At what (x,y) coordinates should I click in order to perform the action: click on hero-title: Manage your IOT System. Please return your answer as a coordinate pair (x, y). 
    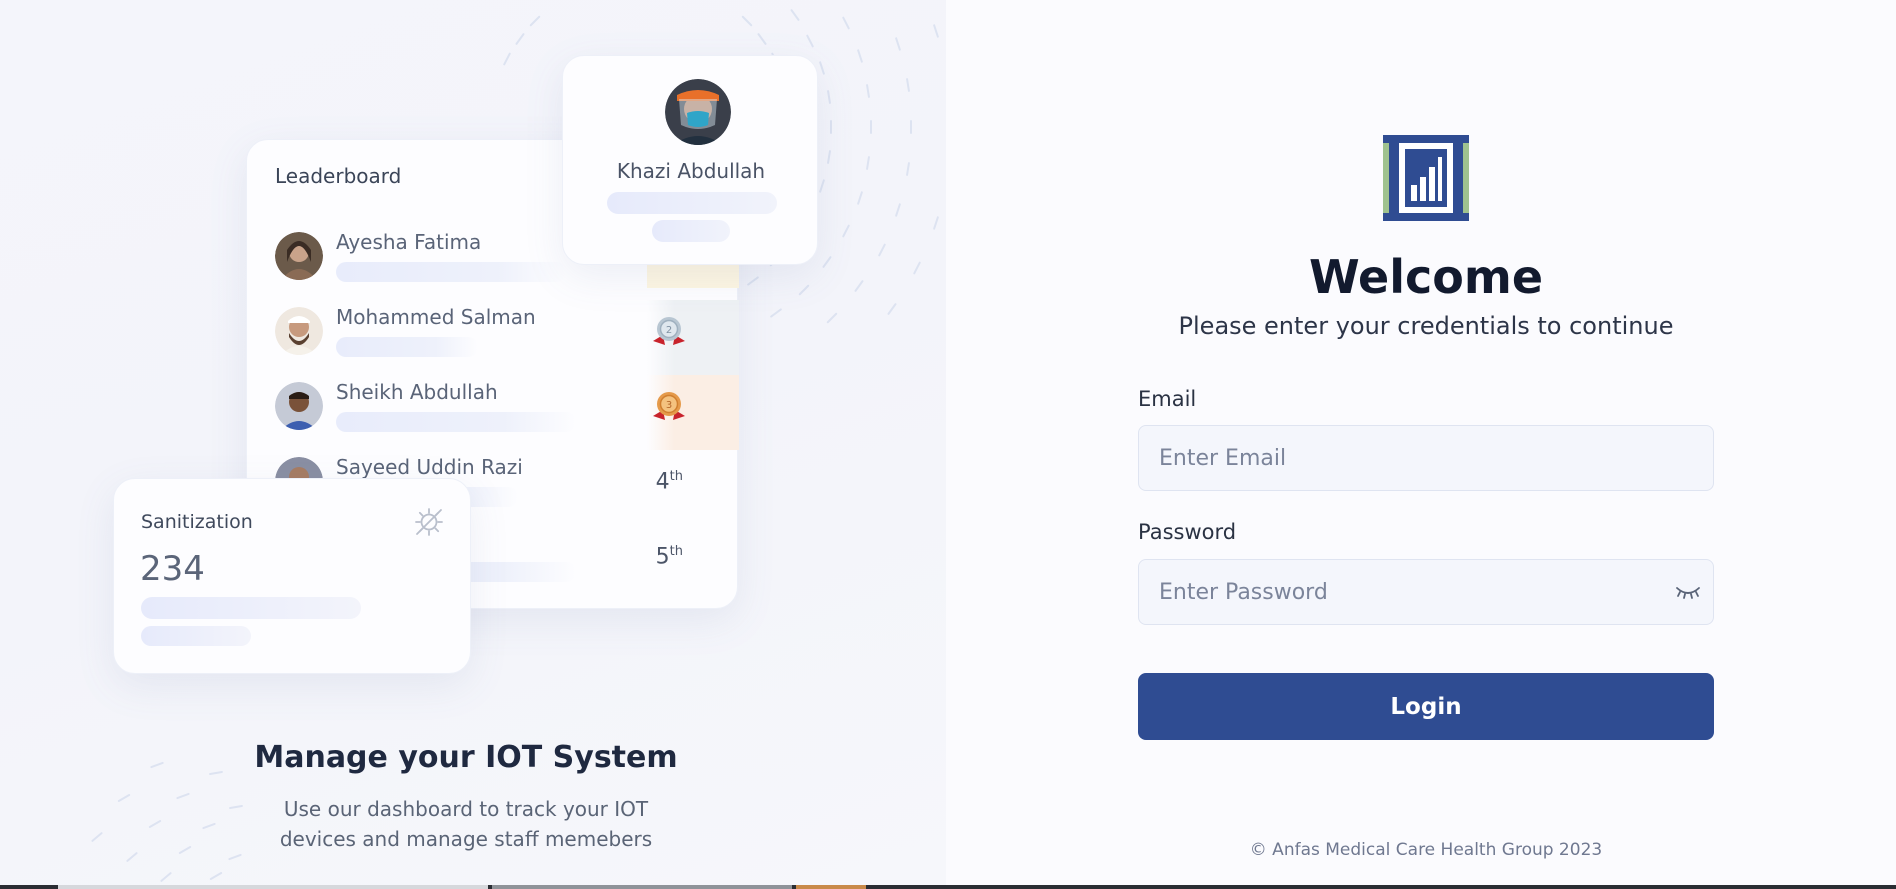
    Looking at the image, I should click on (466, 757).